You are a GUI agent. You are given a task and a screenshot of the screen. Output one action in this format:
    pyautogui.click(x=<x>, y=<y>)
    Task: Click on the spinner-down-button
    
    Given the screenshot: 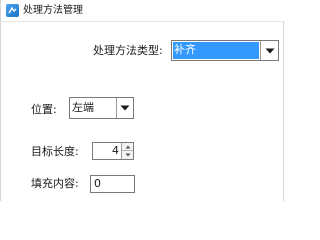 What is the action you would take?
    pyautogui.click(x=127, y=155)
    